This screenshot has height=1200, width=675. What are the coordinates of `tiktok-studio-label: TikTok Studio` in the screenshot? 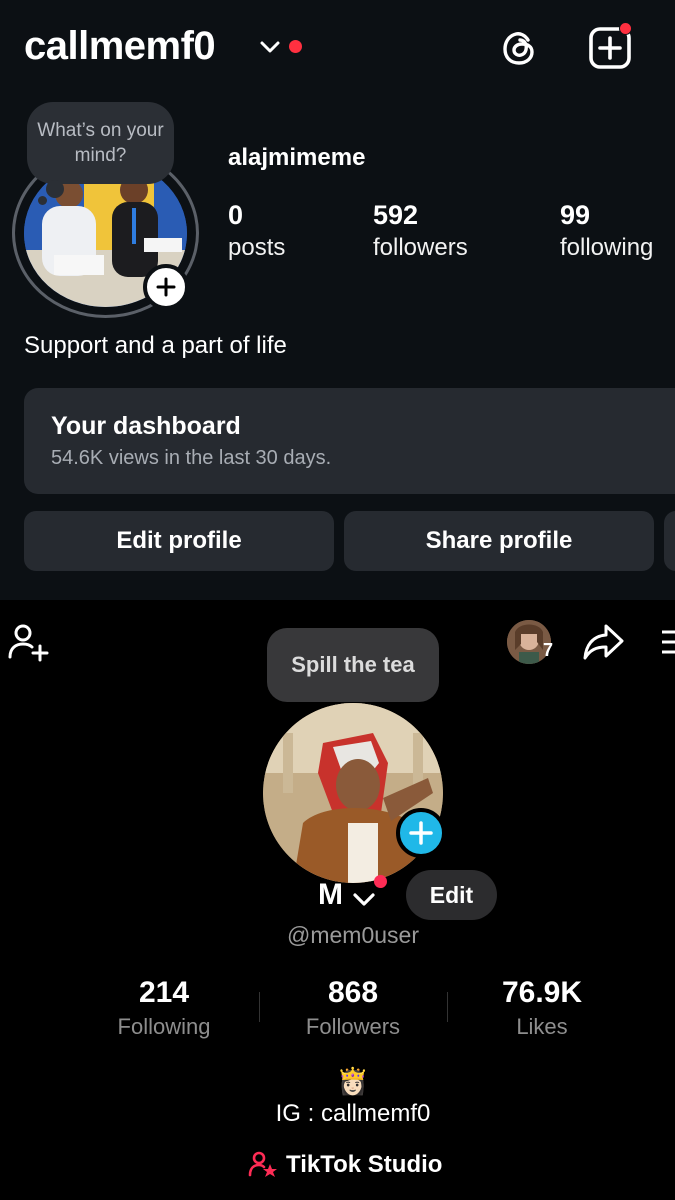 It's located at (364, 1164).